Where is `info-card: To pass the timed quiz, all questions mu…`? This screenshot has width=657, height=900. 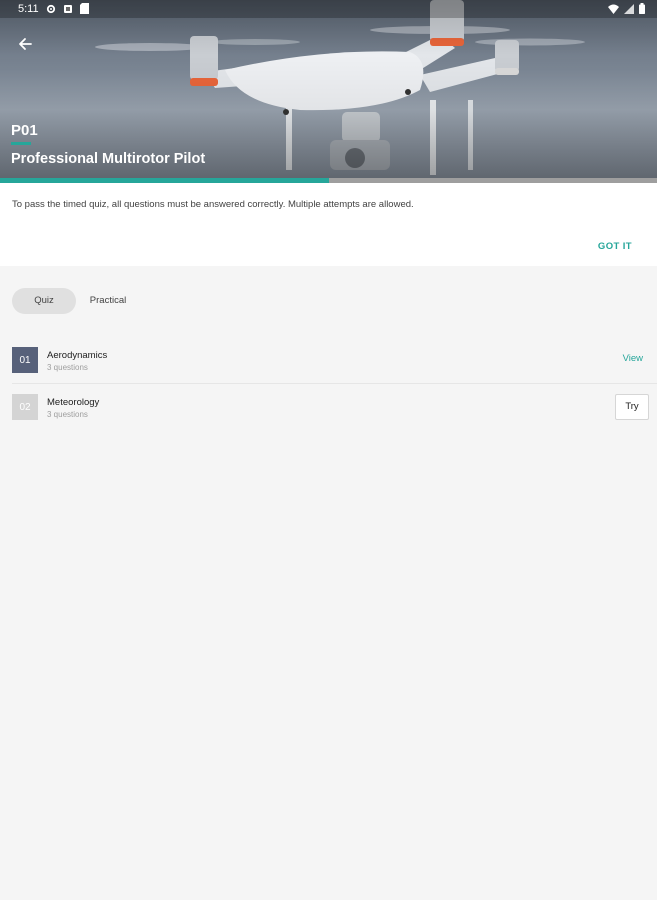 info-card: To pass the timed quiz, all questions mu… is located at coordinates (328, 224).